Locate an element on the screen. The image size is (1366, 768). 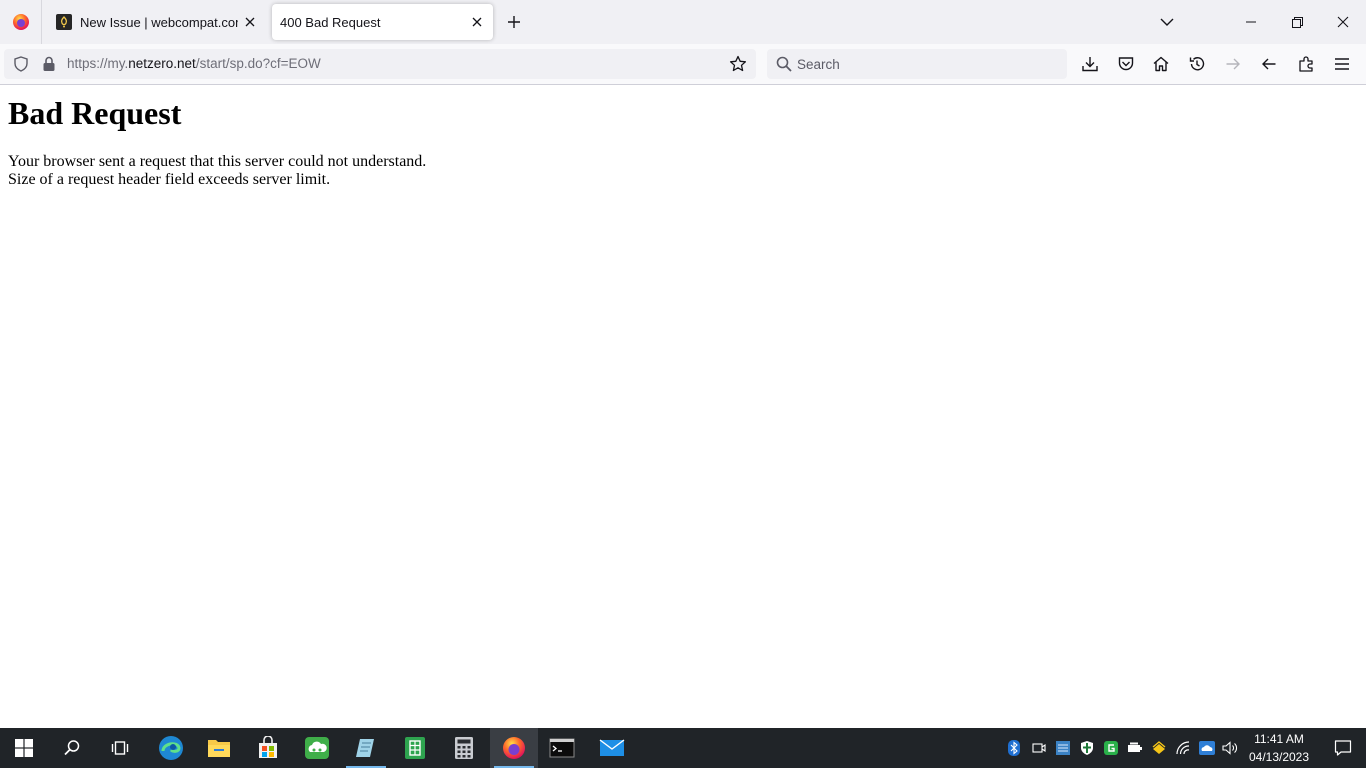
tray-volume is located at coordinates (1230, 748).